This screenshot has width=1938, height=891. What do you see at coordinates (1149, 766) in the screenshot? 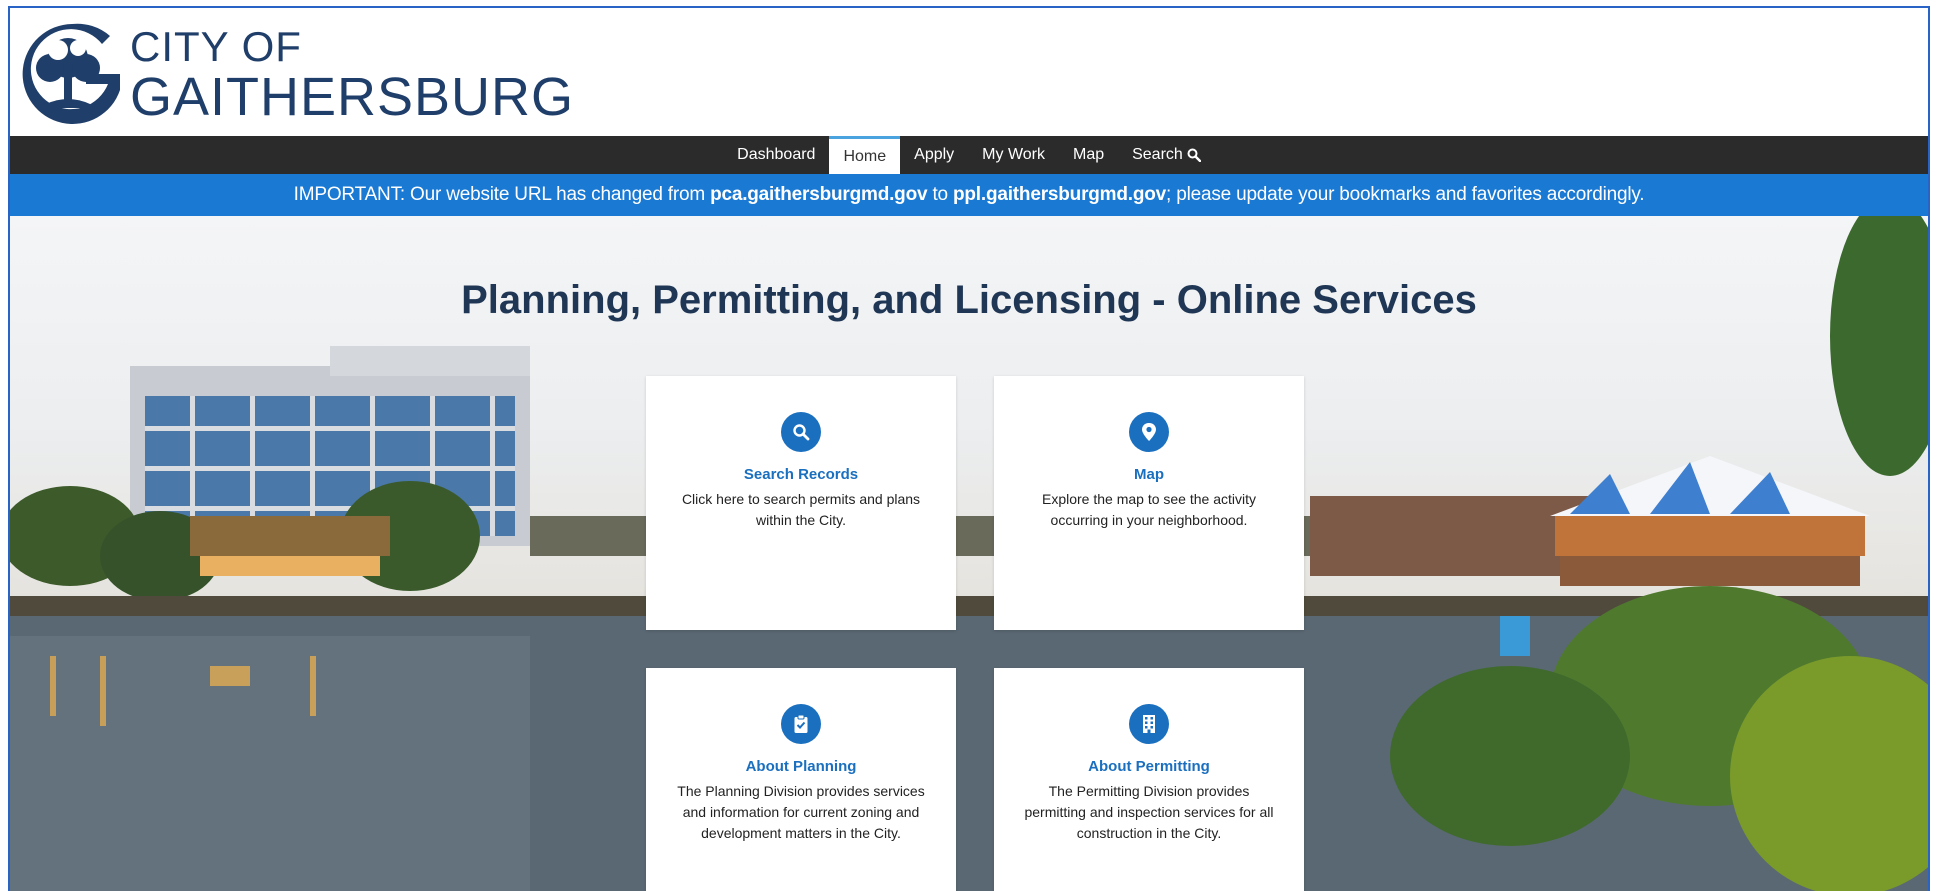
I see `card-about-permitting-title: About Permitting` at bounding box center [1149, 766].